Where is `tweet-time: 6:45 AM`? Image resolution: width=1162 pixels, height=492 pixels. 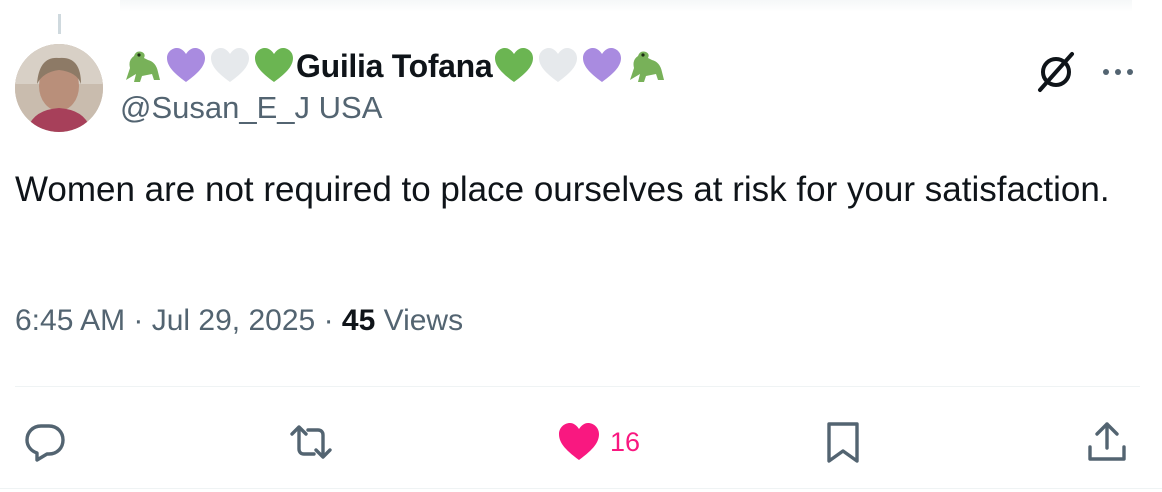
tweet-time: 6:45 AM is located at coordinates (70, 320).